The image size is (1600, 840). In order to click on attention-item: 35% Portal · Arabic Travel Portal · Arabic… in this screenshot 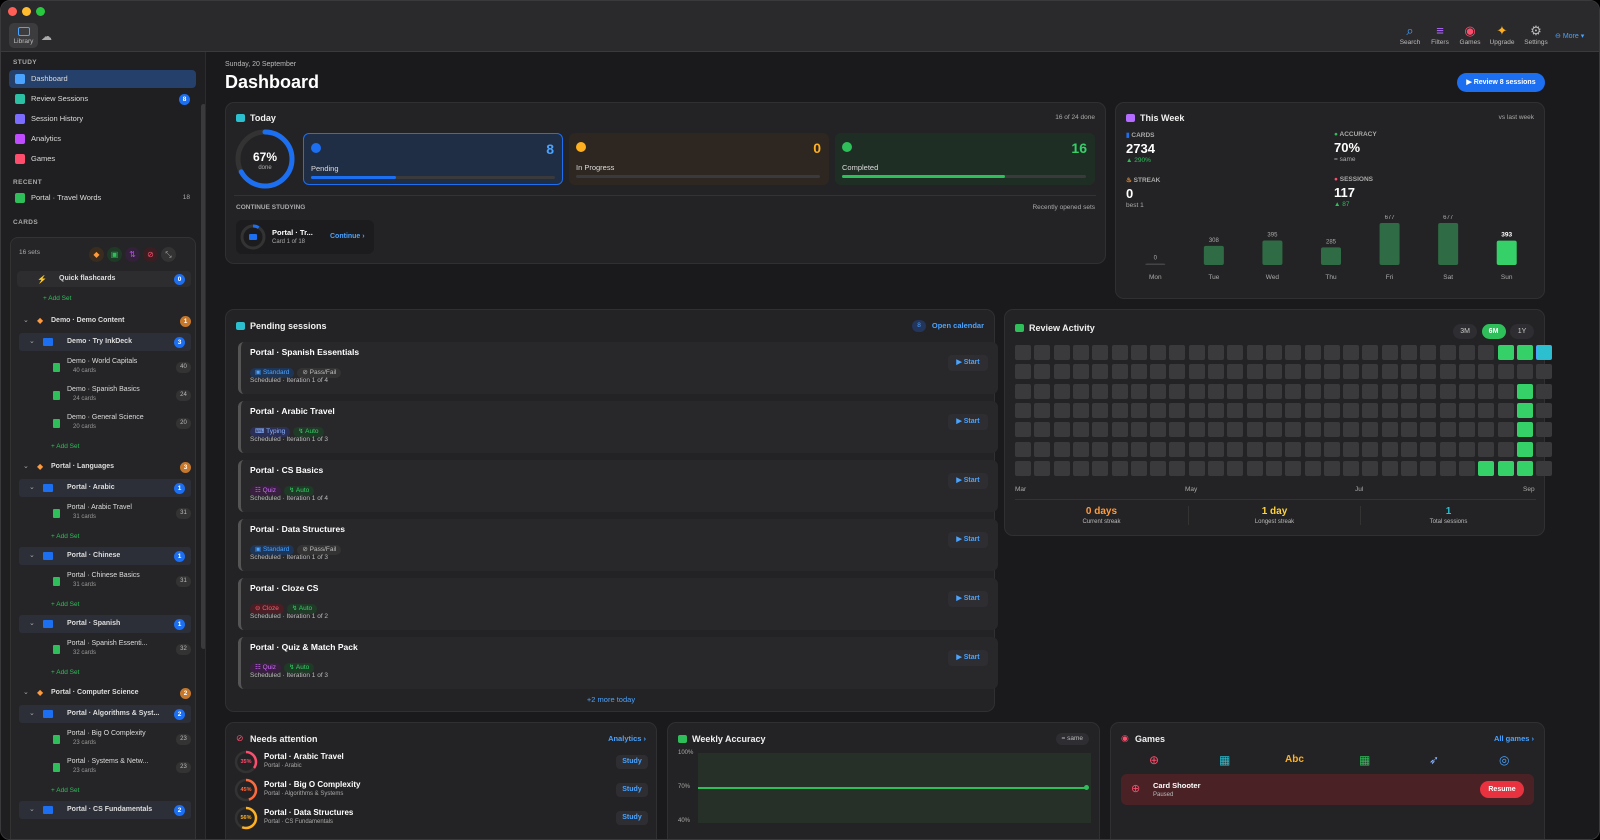, I will do `click(442, 762)`.